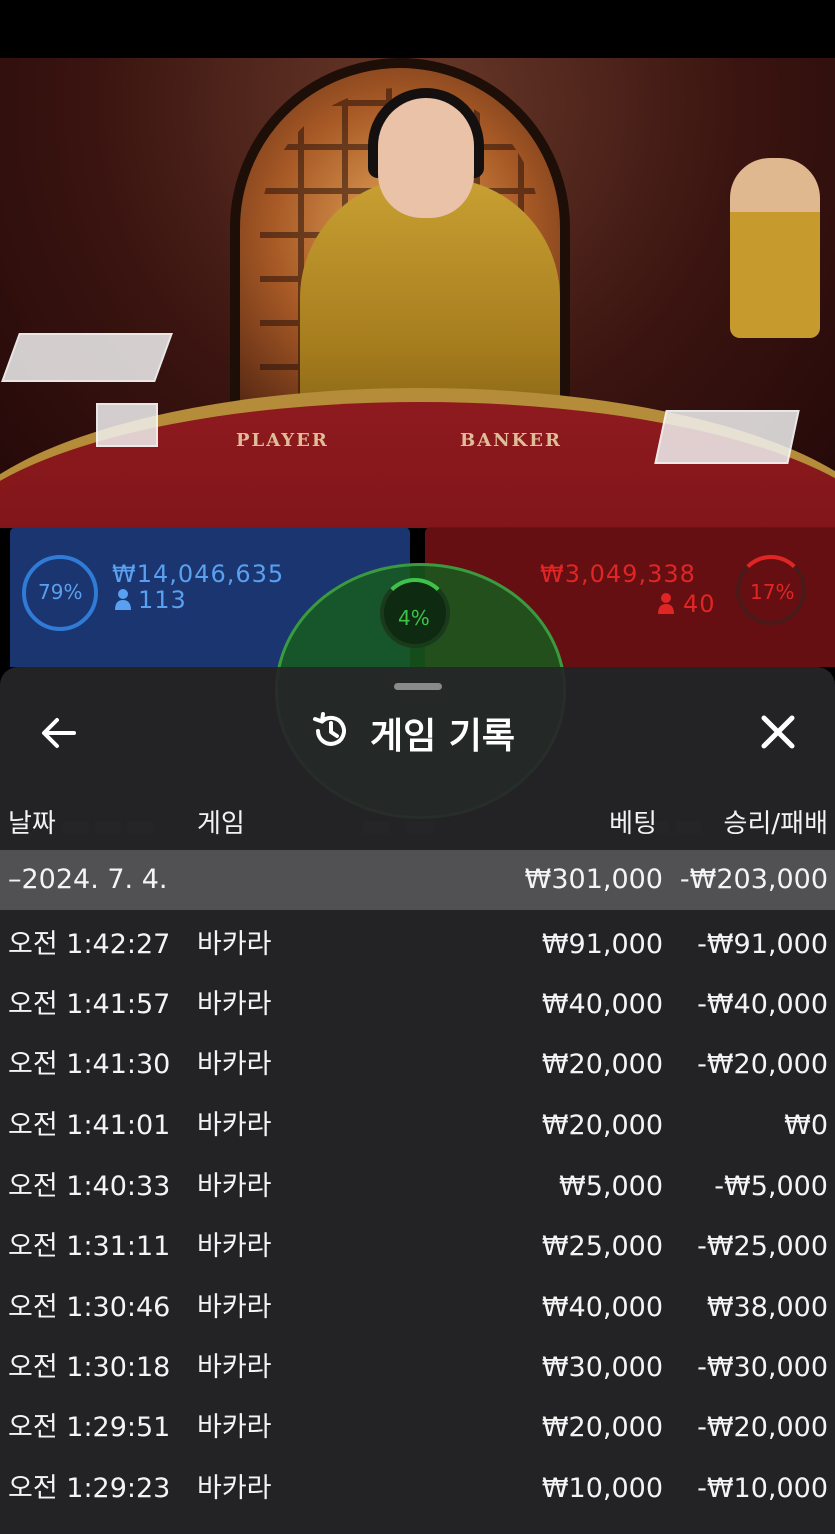 The width and height of the screenshot is (835, 1534). Describe the element at coordinates (89, 1488) in the screenshot. I see `row-time: 오전 1:29:23` at that location.